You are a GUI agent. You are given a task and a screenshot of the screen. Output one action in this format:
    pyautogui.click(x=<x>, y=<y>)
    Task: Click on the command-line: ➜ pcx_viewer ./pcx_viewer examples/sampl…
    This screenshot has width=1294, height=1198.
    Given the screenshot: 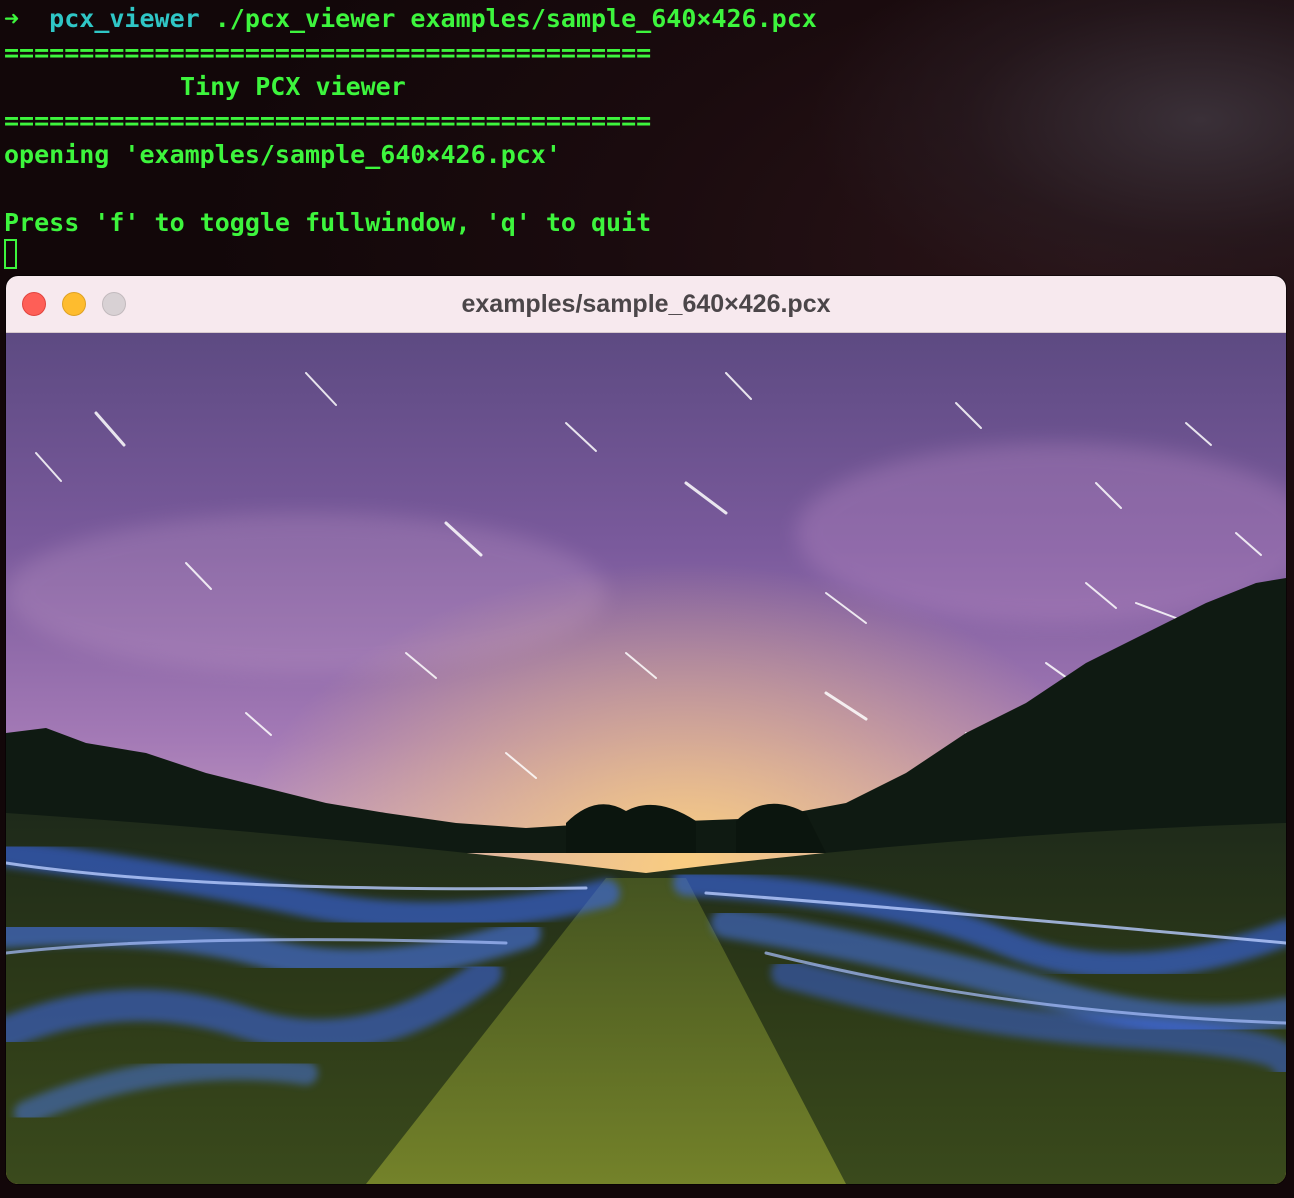 What is the action you would take?
    pyautogui.click(x=410, y=19)
    